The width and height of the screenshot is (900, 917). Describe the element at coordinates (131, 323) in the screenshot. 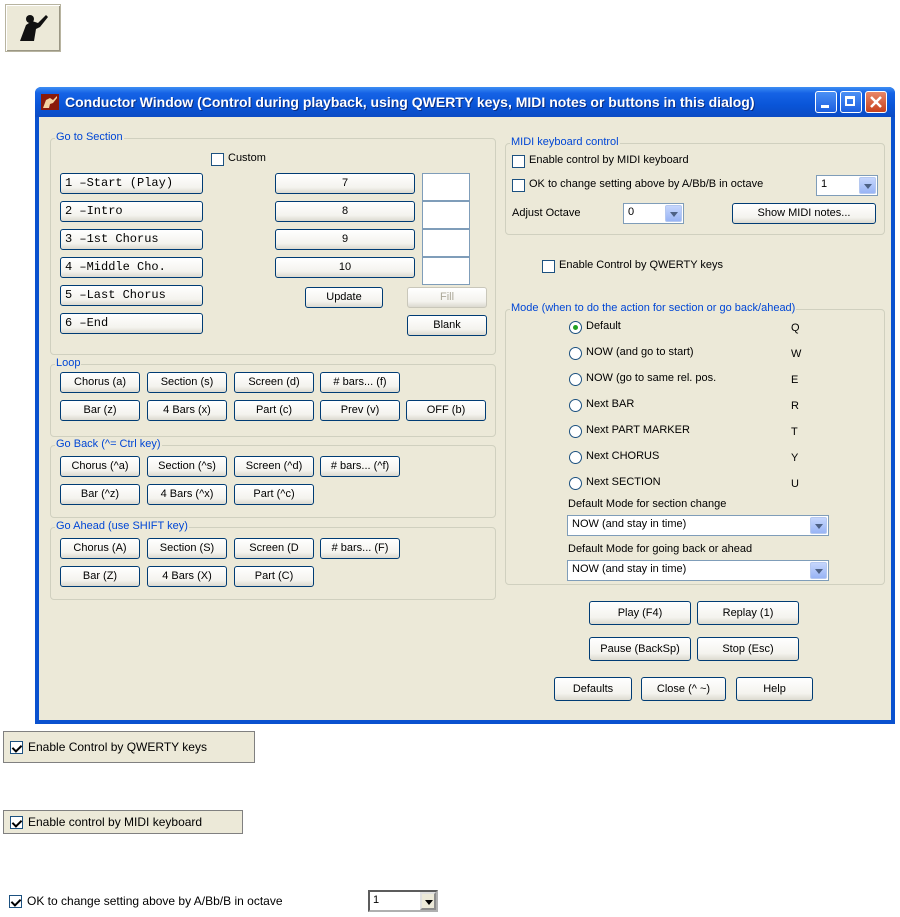

I see `section-button-6: 6 –End` at that location.